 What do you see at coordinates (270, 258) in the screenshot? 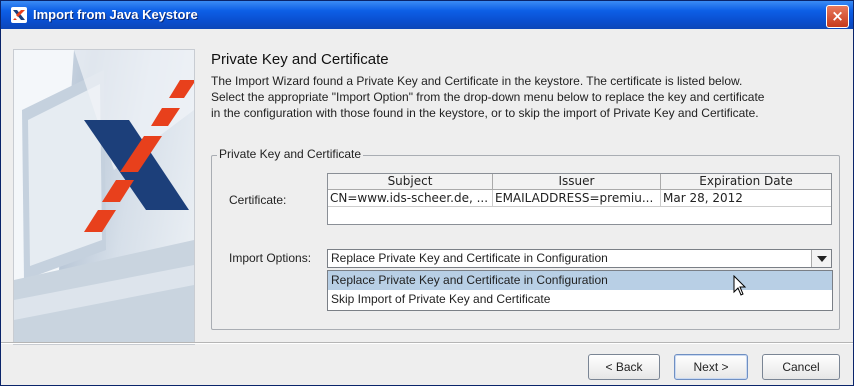
I see `import-options-label: Import Options:` at bounding box center [270, 258].